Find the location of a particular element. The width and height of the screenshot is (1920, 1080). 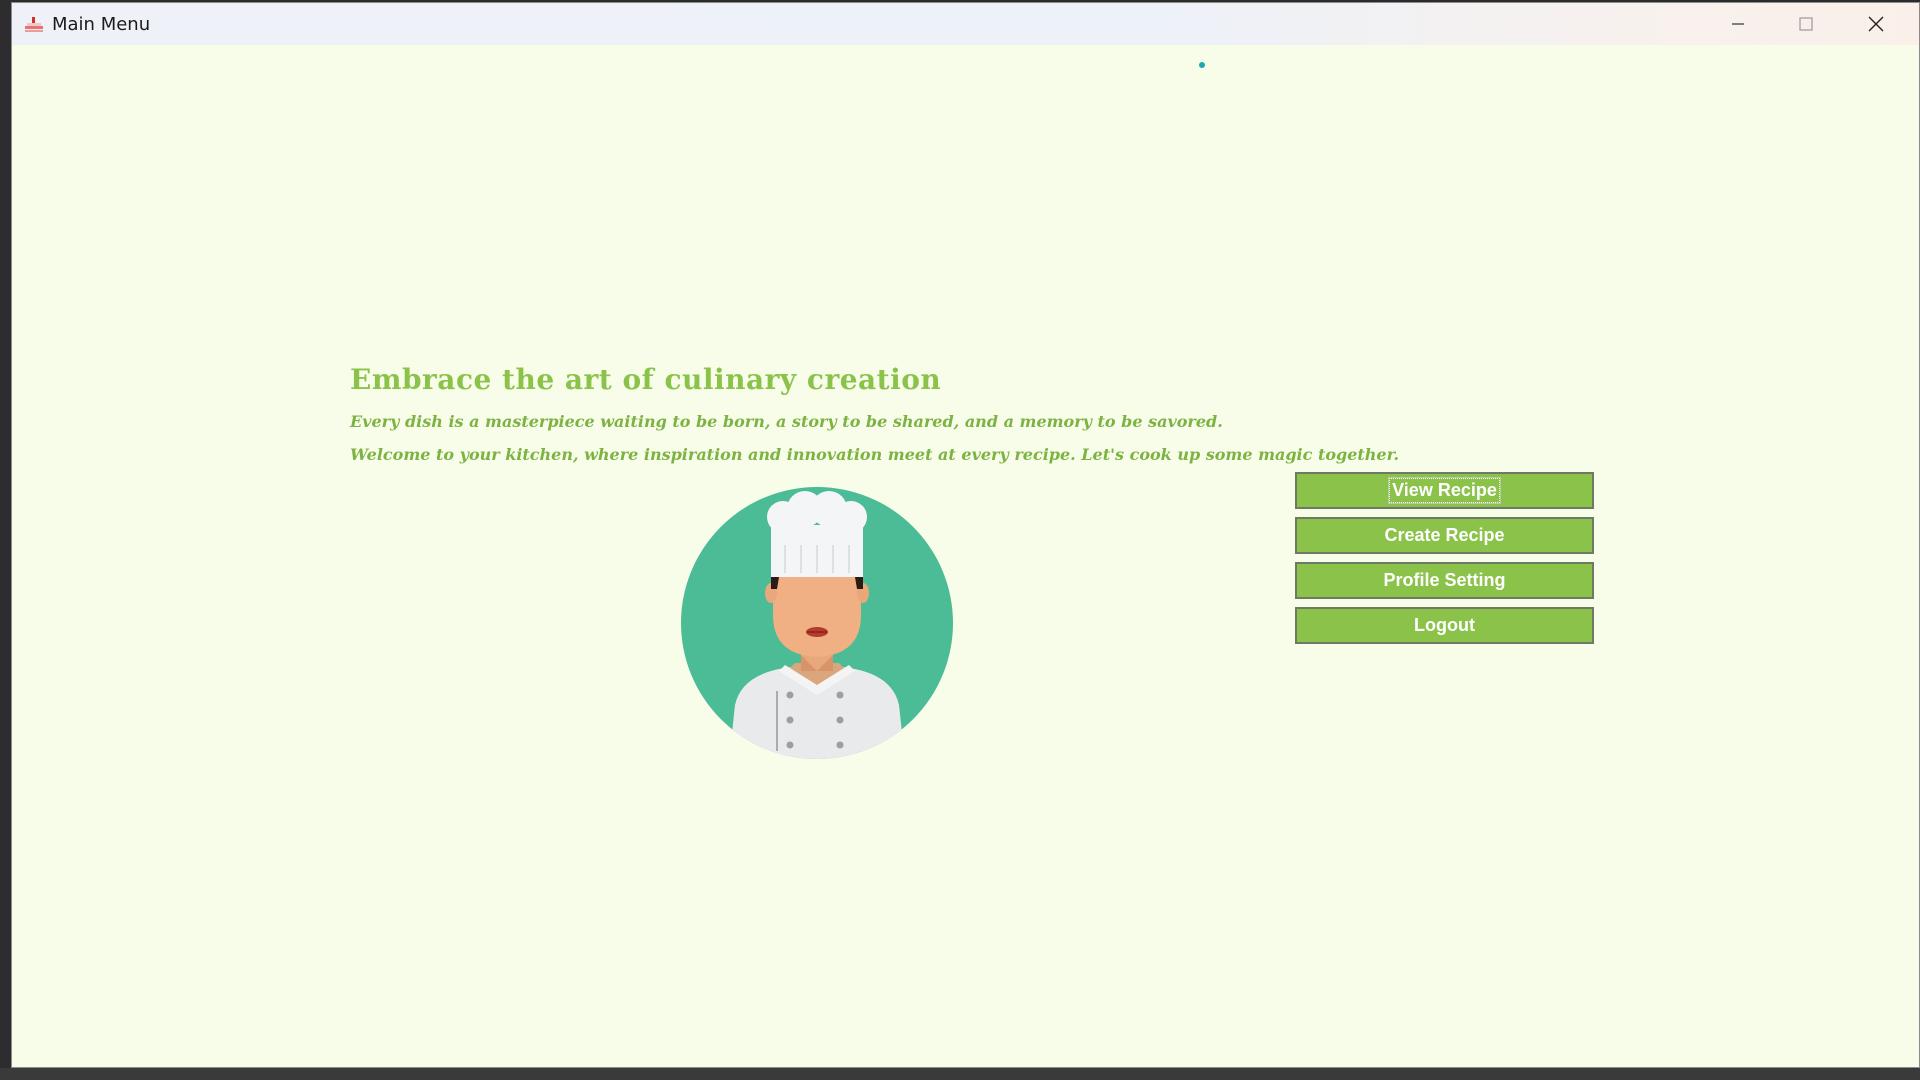

view-recipe-button: View Recipe is located at coordinates (1444, 490).